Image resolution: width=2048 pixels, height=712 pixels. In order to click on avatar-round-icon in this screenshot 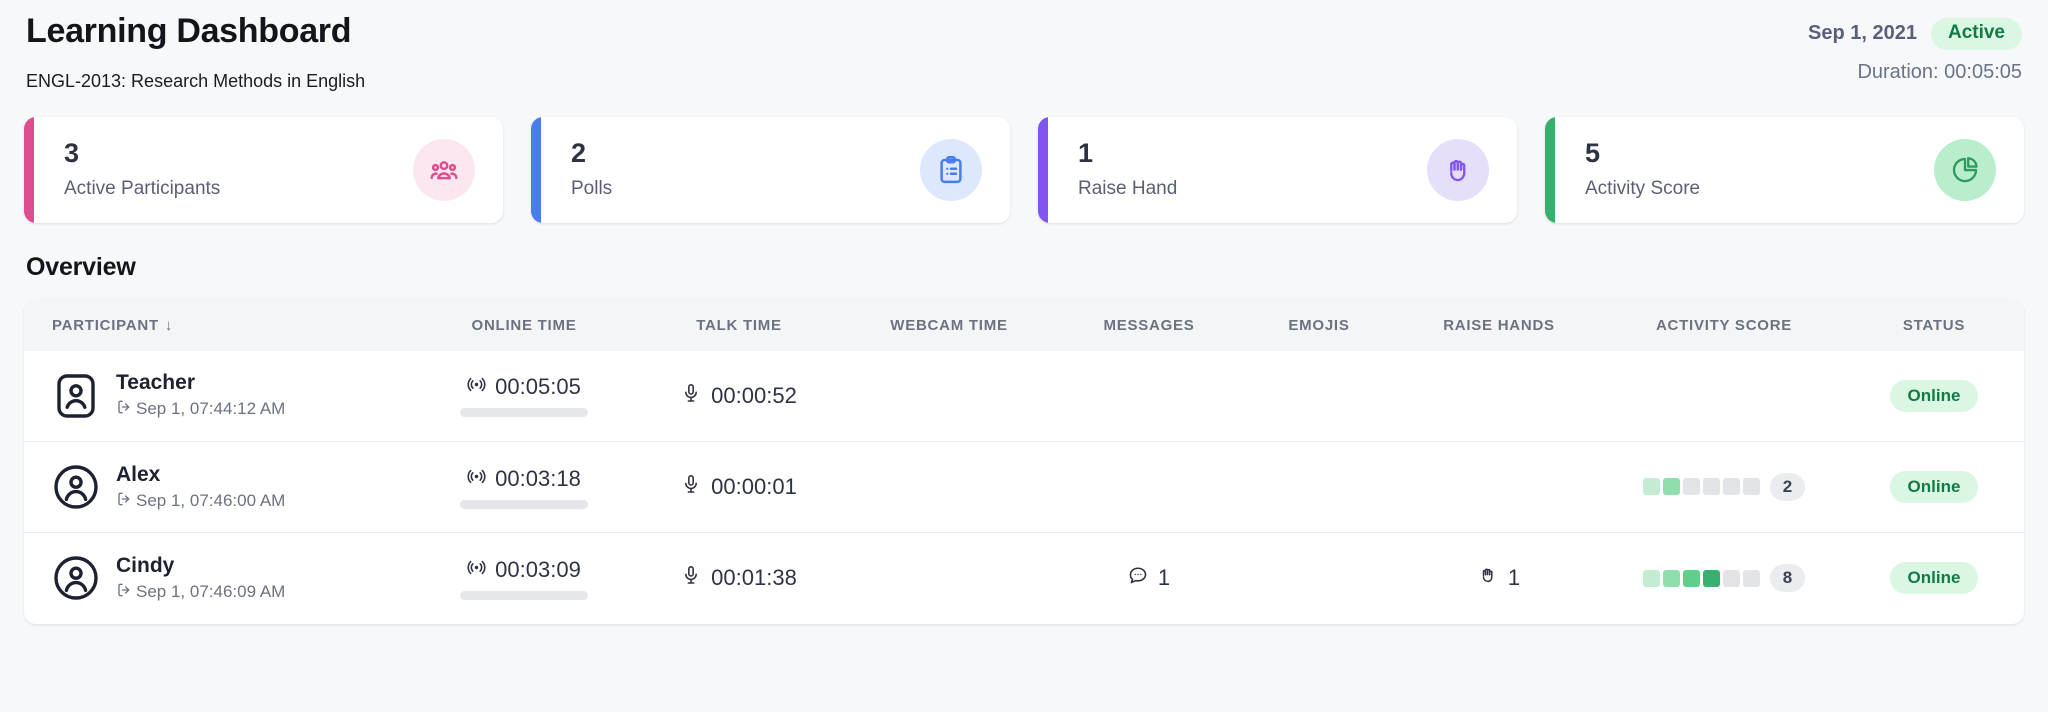, I will do `click(76, 578)`.